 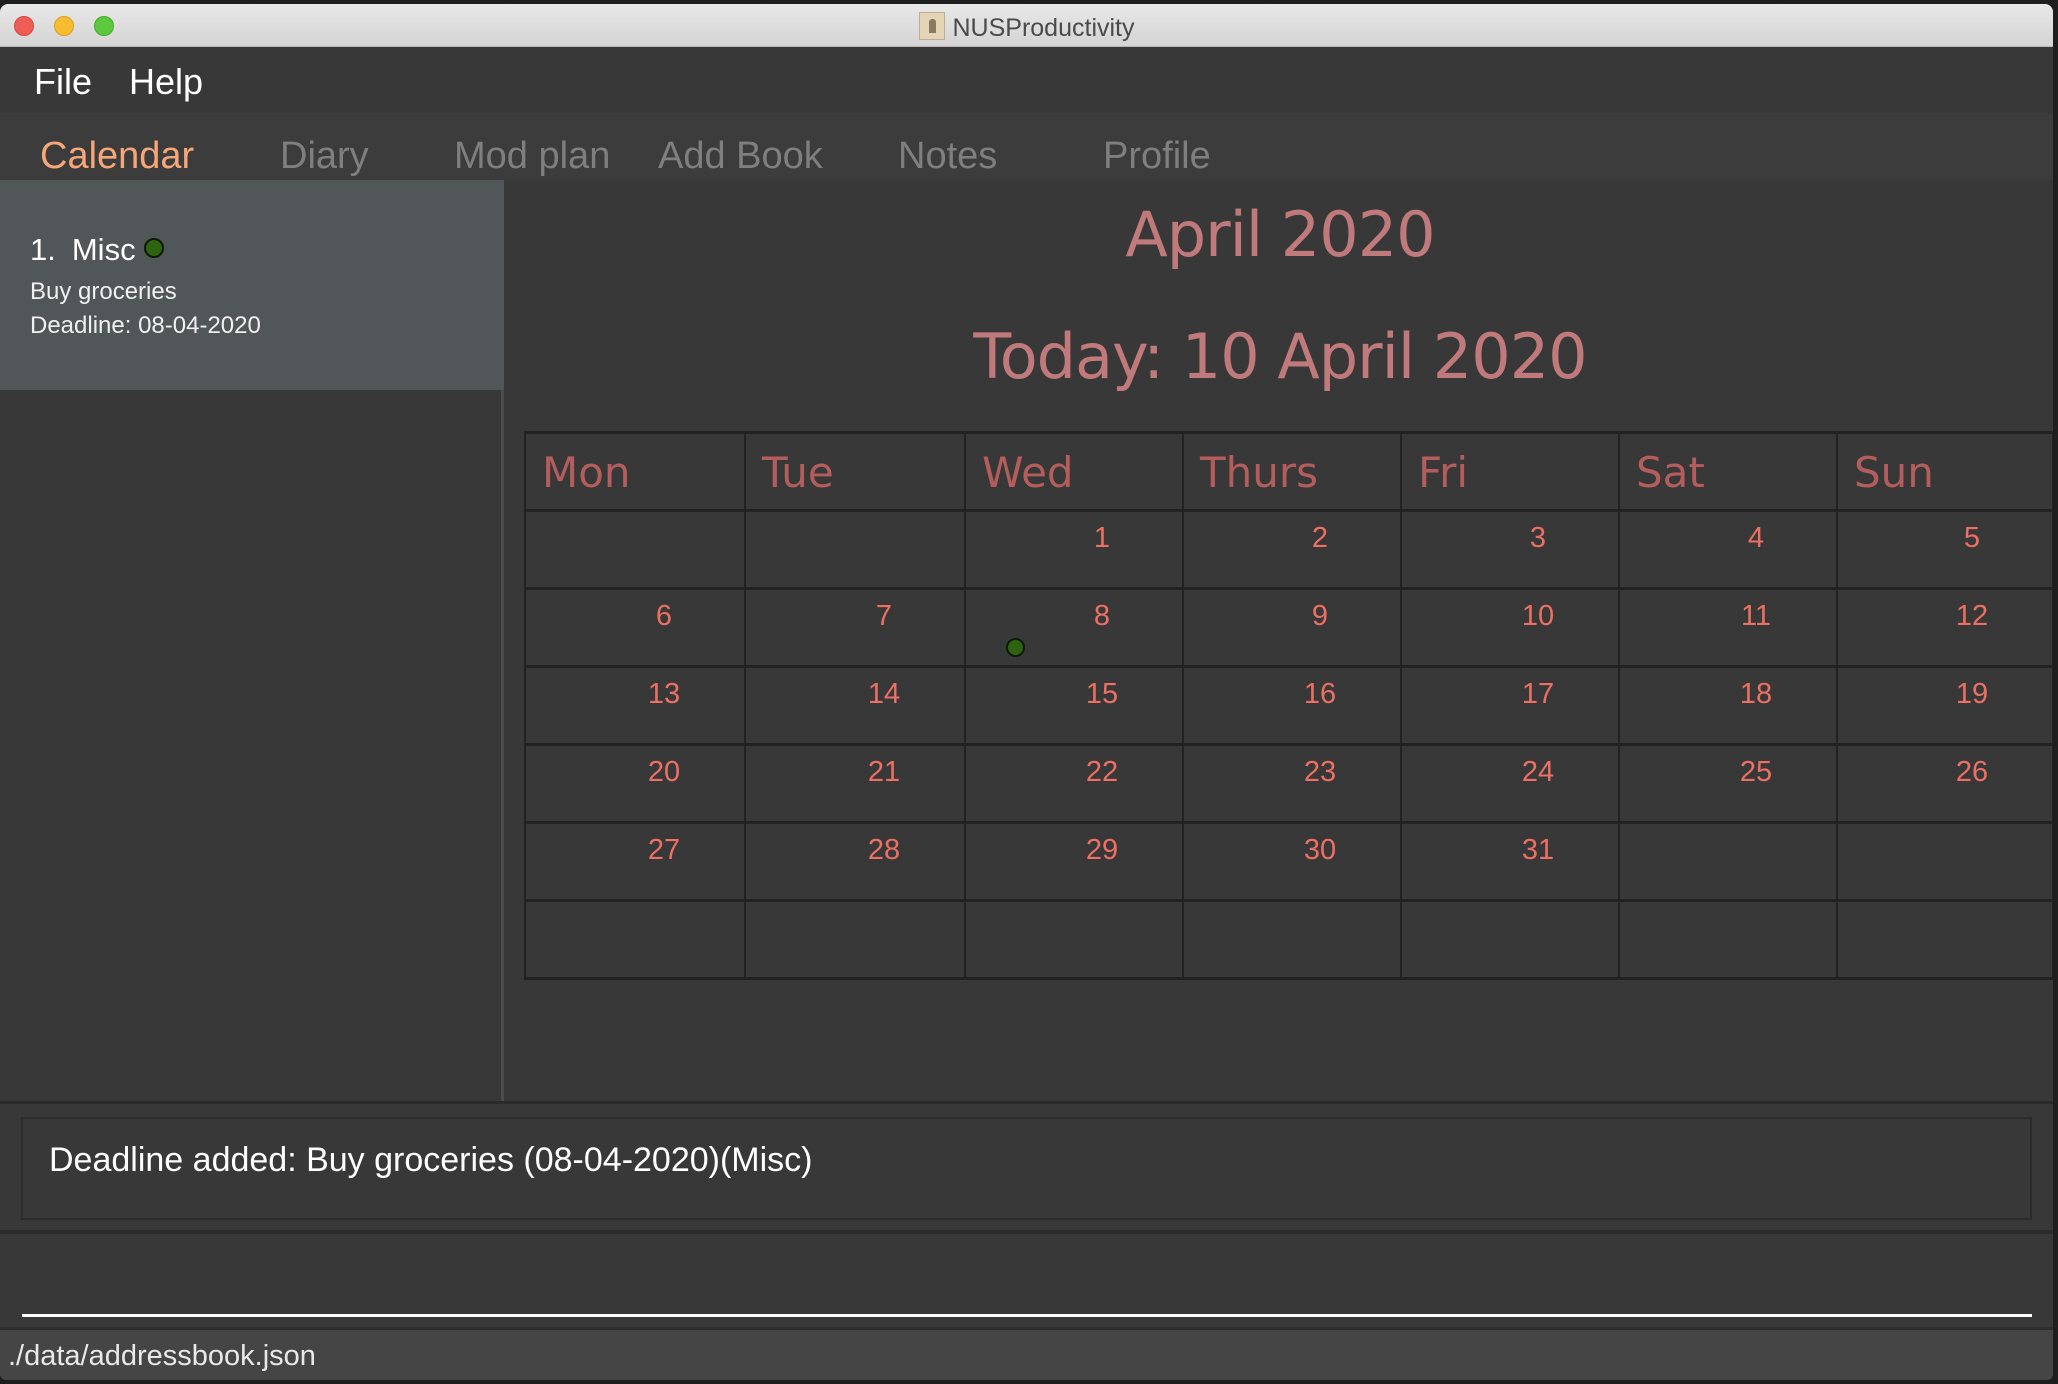 I want to click on window-title-wrap: NUSProductivity, so click(x=1026, y=27).